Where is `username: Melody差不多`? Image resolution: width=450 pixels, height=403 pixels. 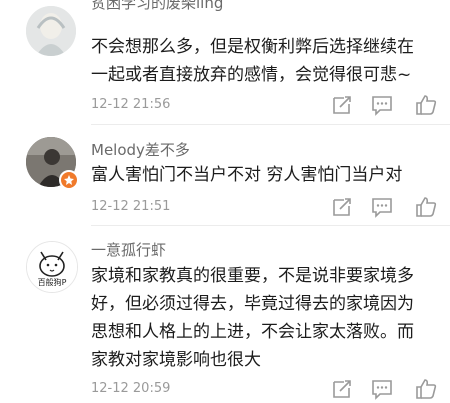 username: Melody差不多 is located at coordinates (140, 149).